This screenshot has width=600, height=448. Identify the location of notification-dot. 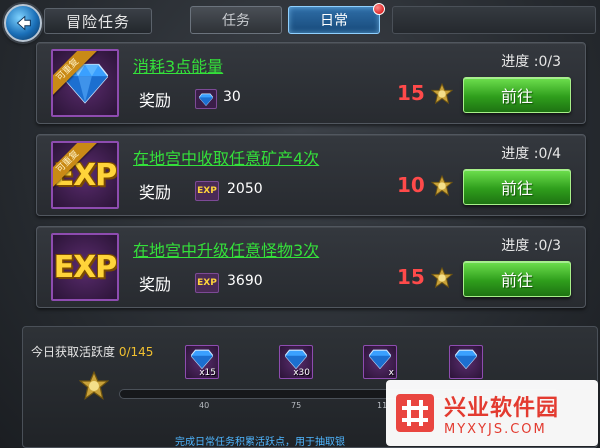
(379, 9).